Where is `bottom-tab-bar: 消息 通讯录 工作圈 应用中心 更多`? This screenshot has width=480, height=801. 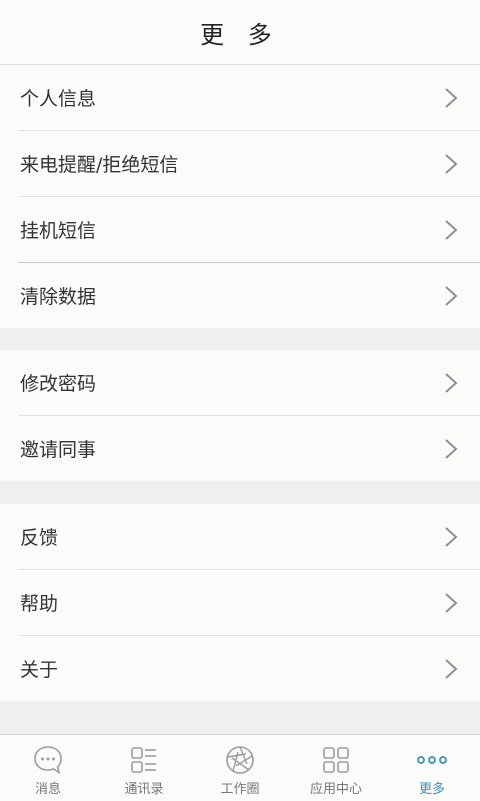 bottom-tab-bar: 消息 通讯录 工作圈 应用中心 更多 is located at coordinates (240, 767).